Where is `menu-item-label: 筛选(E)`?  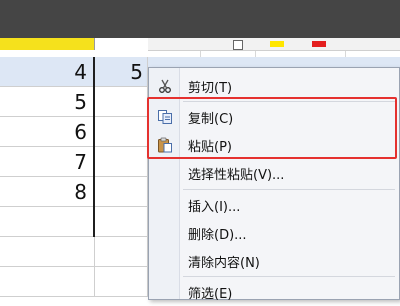
menu-item-label: 筛选(E) is located at coordinates (210, 294).